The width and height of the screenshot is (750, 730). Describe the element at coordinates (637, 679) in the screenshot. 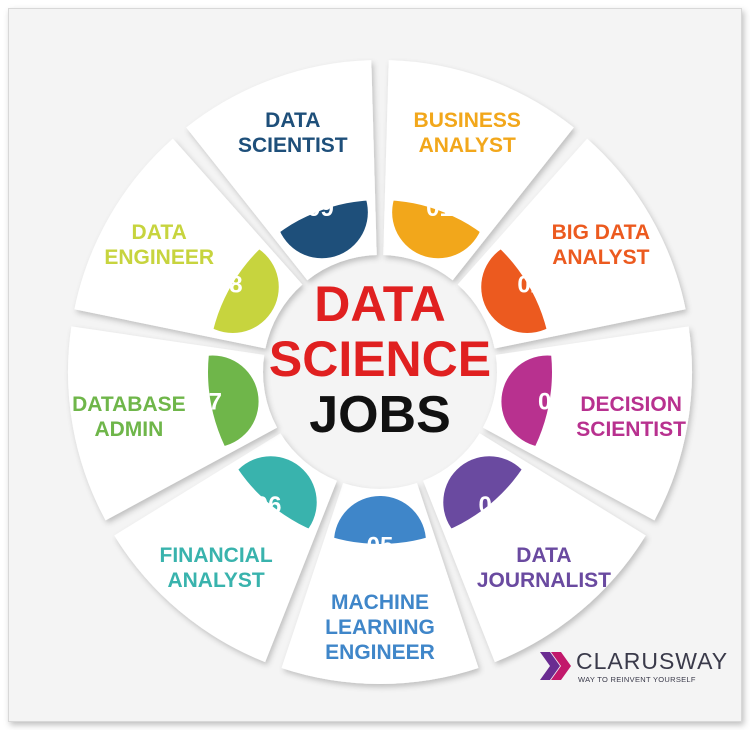

I see `brand-tagline: WAY TO REINVENT YOURSELF` at that location.